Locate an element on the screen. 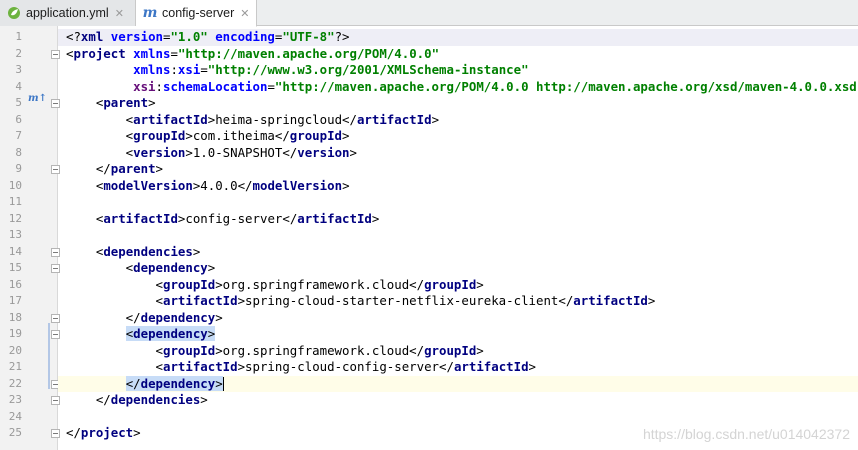 Image resolution: width=858 pixels, height=450 pixels. line-number: 3 is located at coordinates (18, 69).